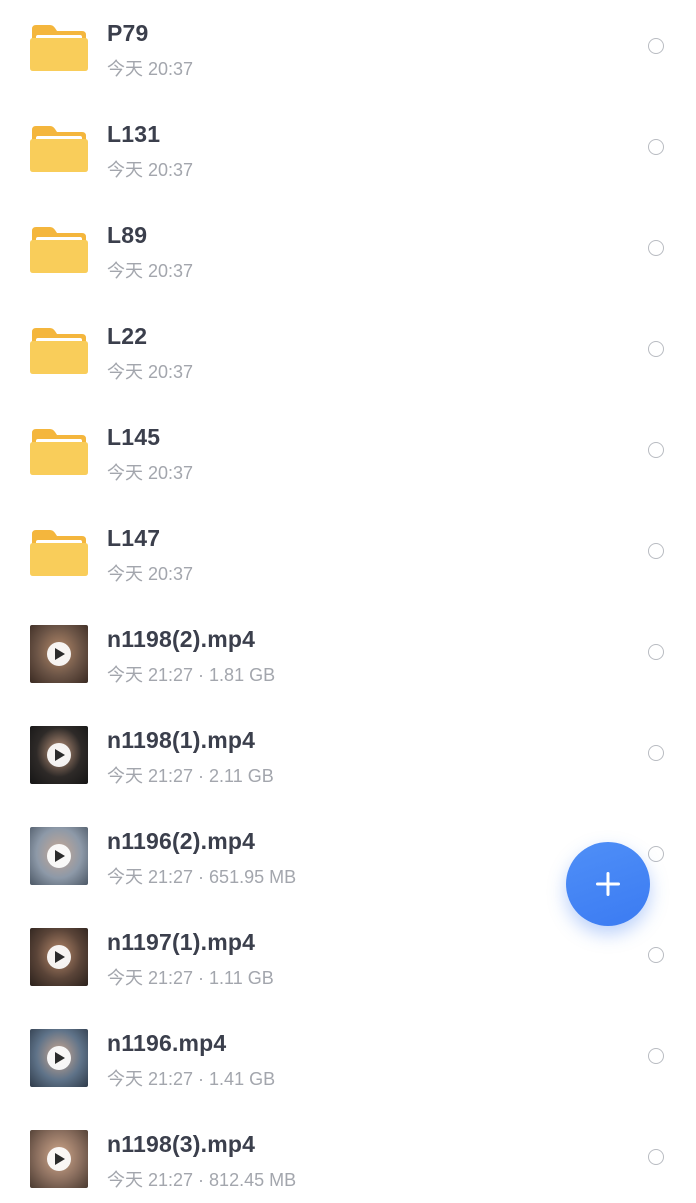 The height and width of the screenshot is (1203, 696). Describe the element at coordinates (167, 1043) in the screenshot. I see `file-name: n1196.mp4` at that location.